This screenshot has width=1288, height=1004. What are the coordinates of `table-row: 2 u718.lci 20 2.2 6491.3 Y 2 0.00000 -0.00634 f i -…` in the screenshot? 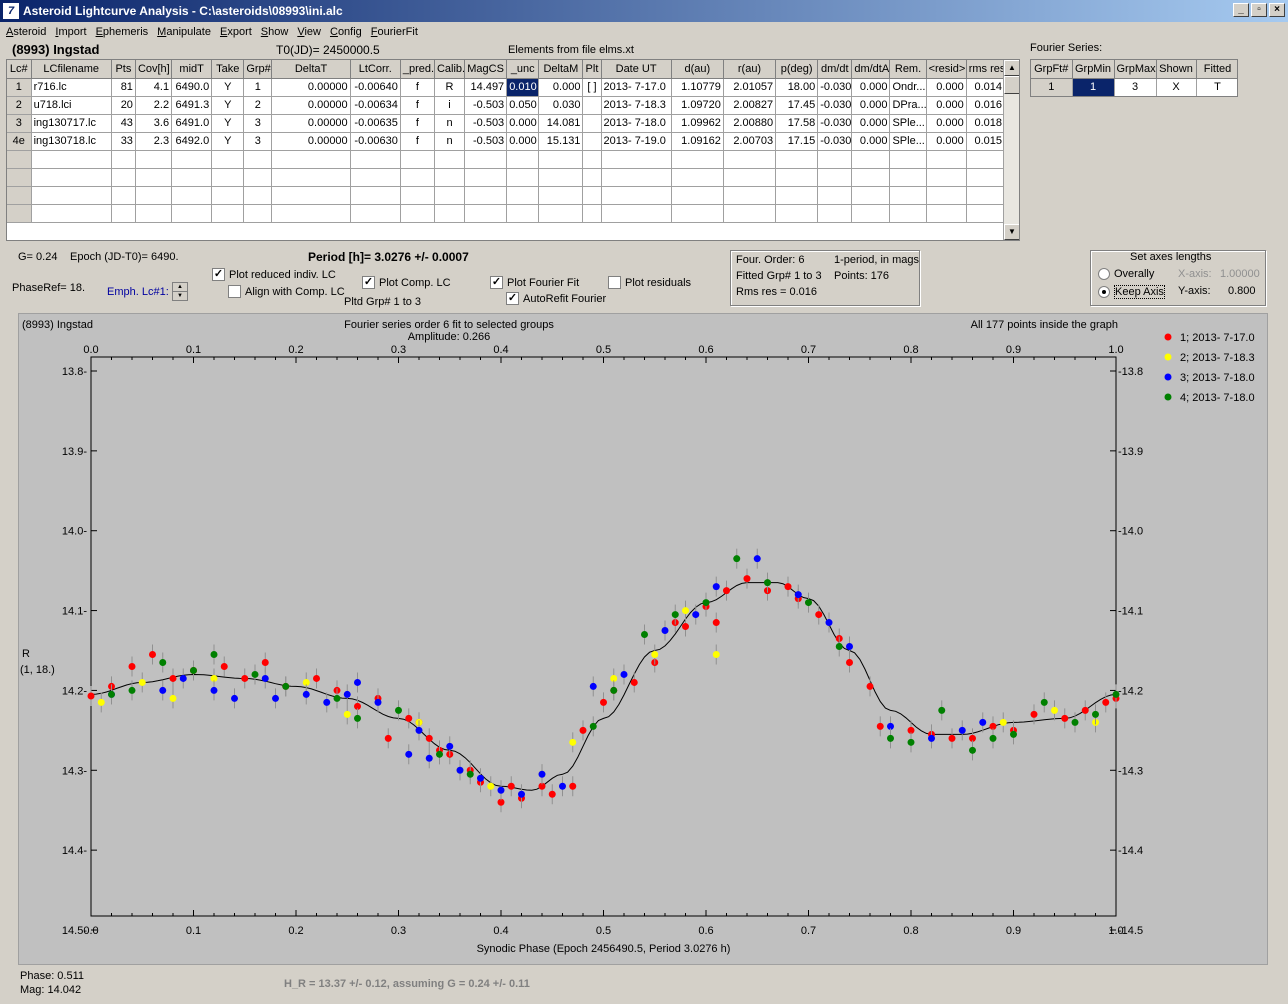 It's located at (506, 105).